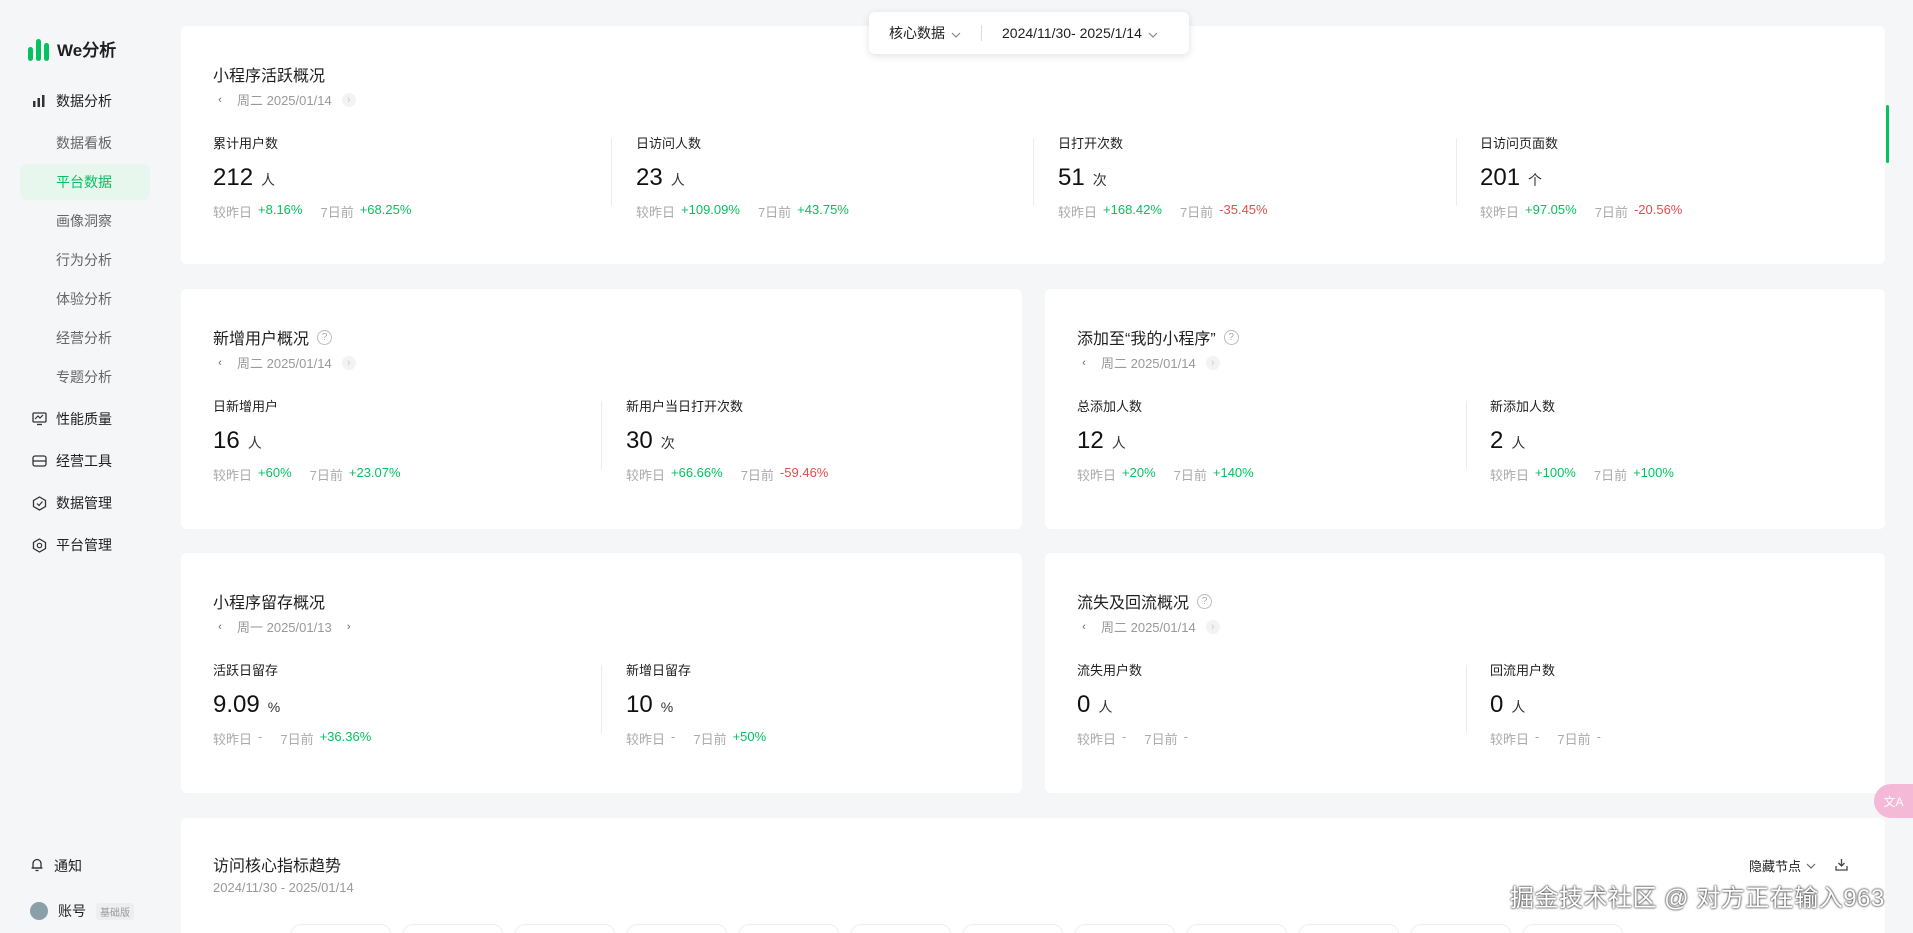  Describe the element at coordinates (1124, 736) in the screenshot. I see `vs-yesterday-value: -` at that location.